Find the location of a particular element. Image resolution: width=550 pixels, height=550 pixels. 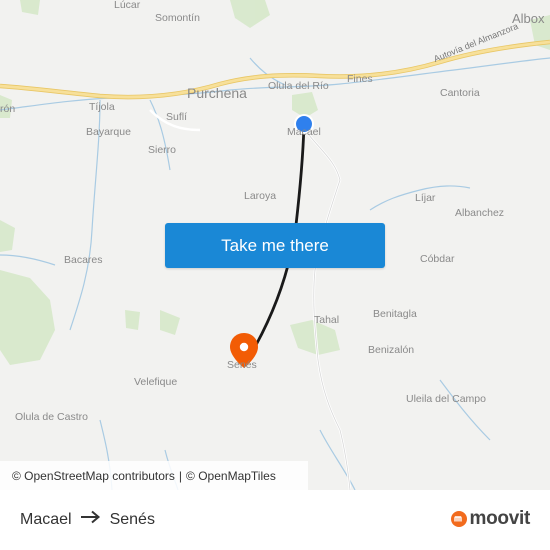

place-label: Purchena is located at coordinates (217, 93).